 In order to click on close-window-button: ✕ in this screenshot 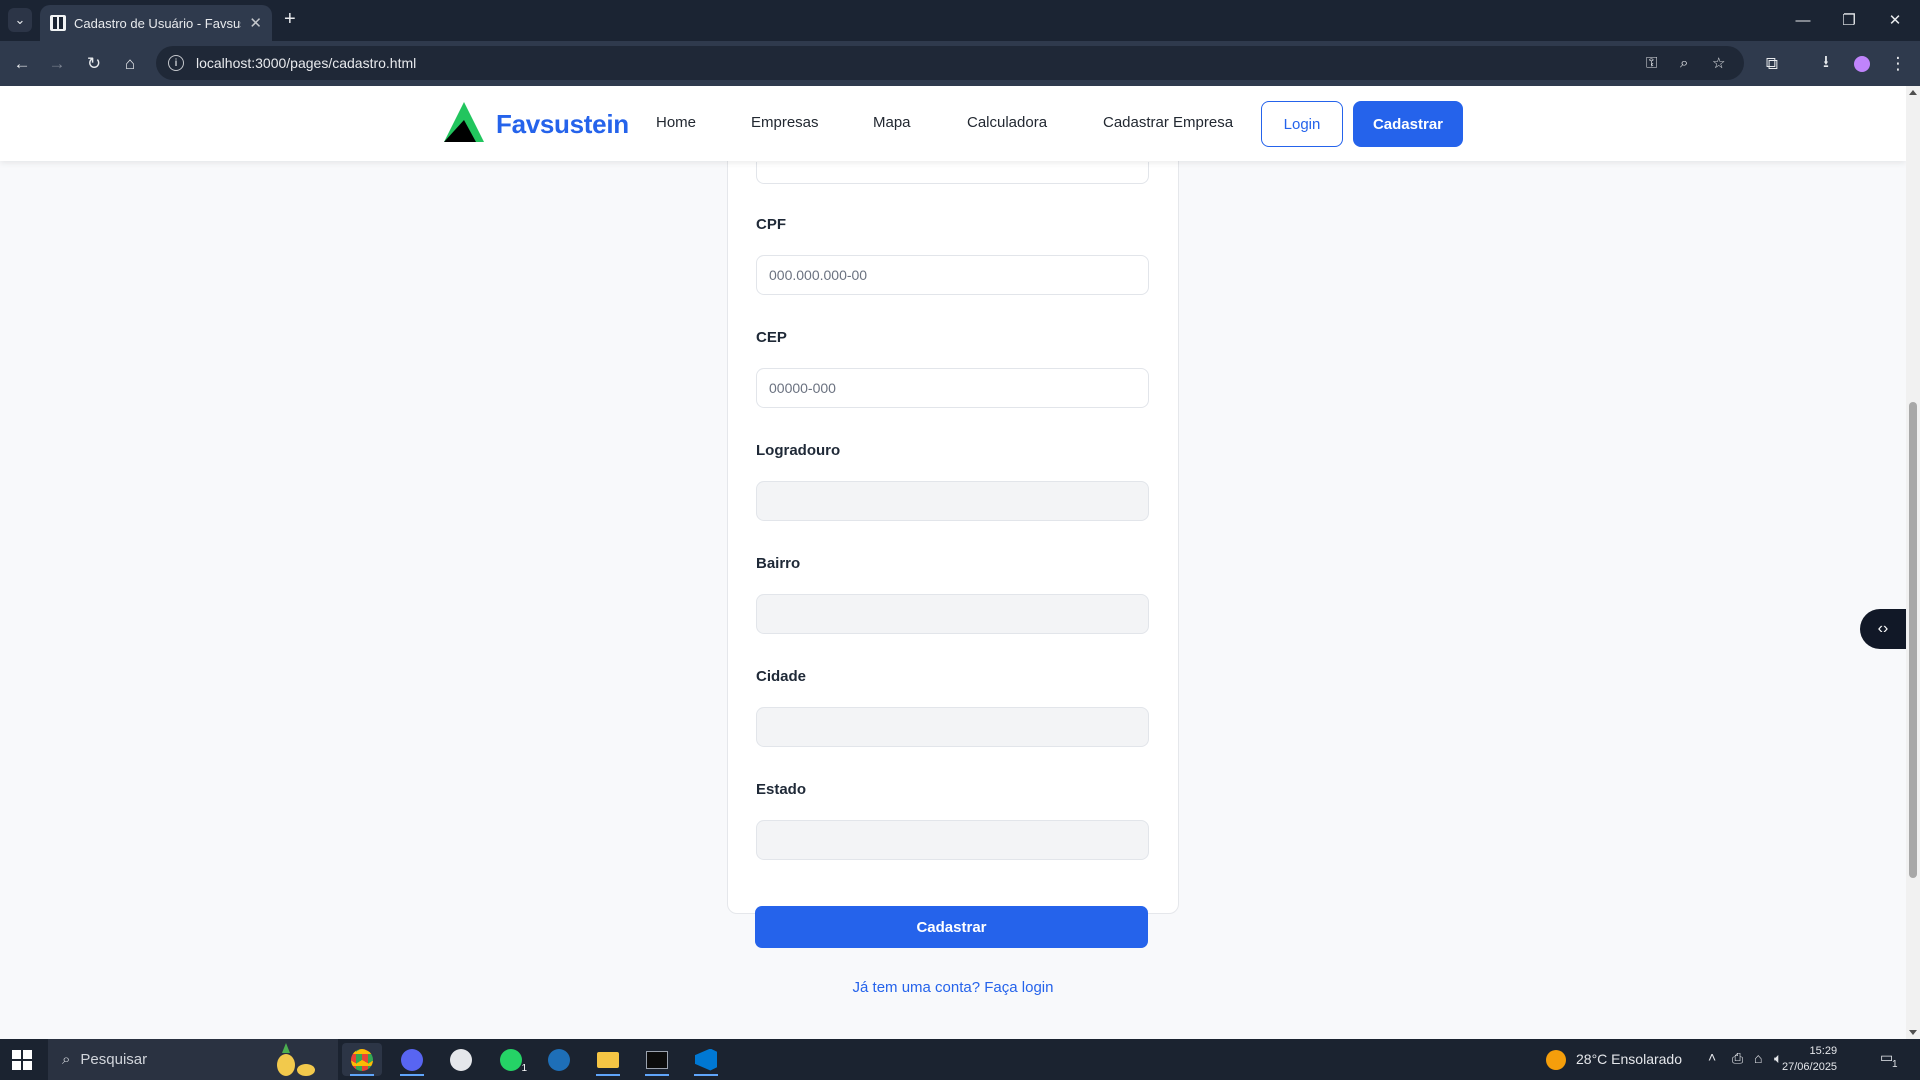, I will do `click(1895, 20)`.